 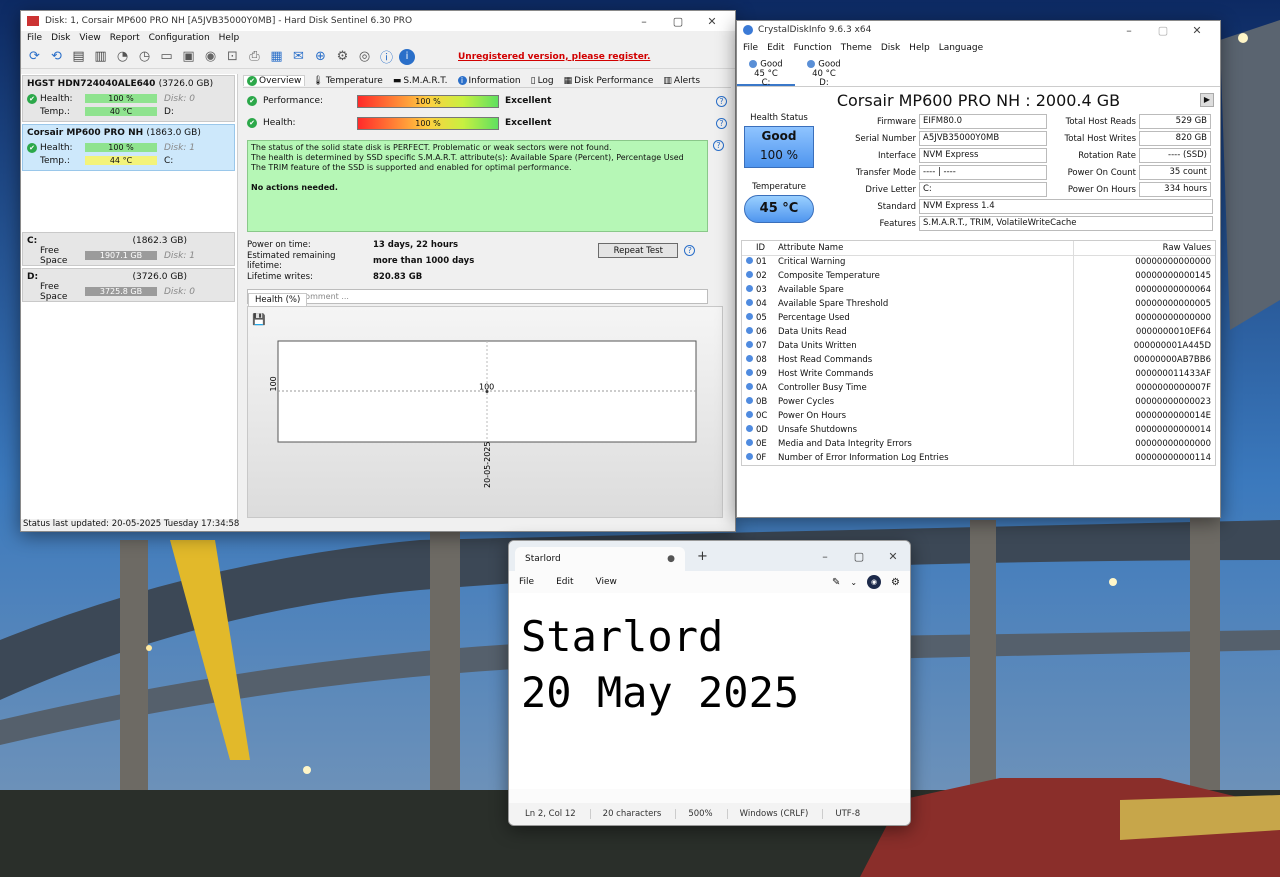 I want to click on table-row: 06 Data Units Read 0000000010EF64, so click(x=978, y=332).